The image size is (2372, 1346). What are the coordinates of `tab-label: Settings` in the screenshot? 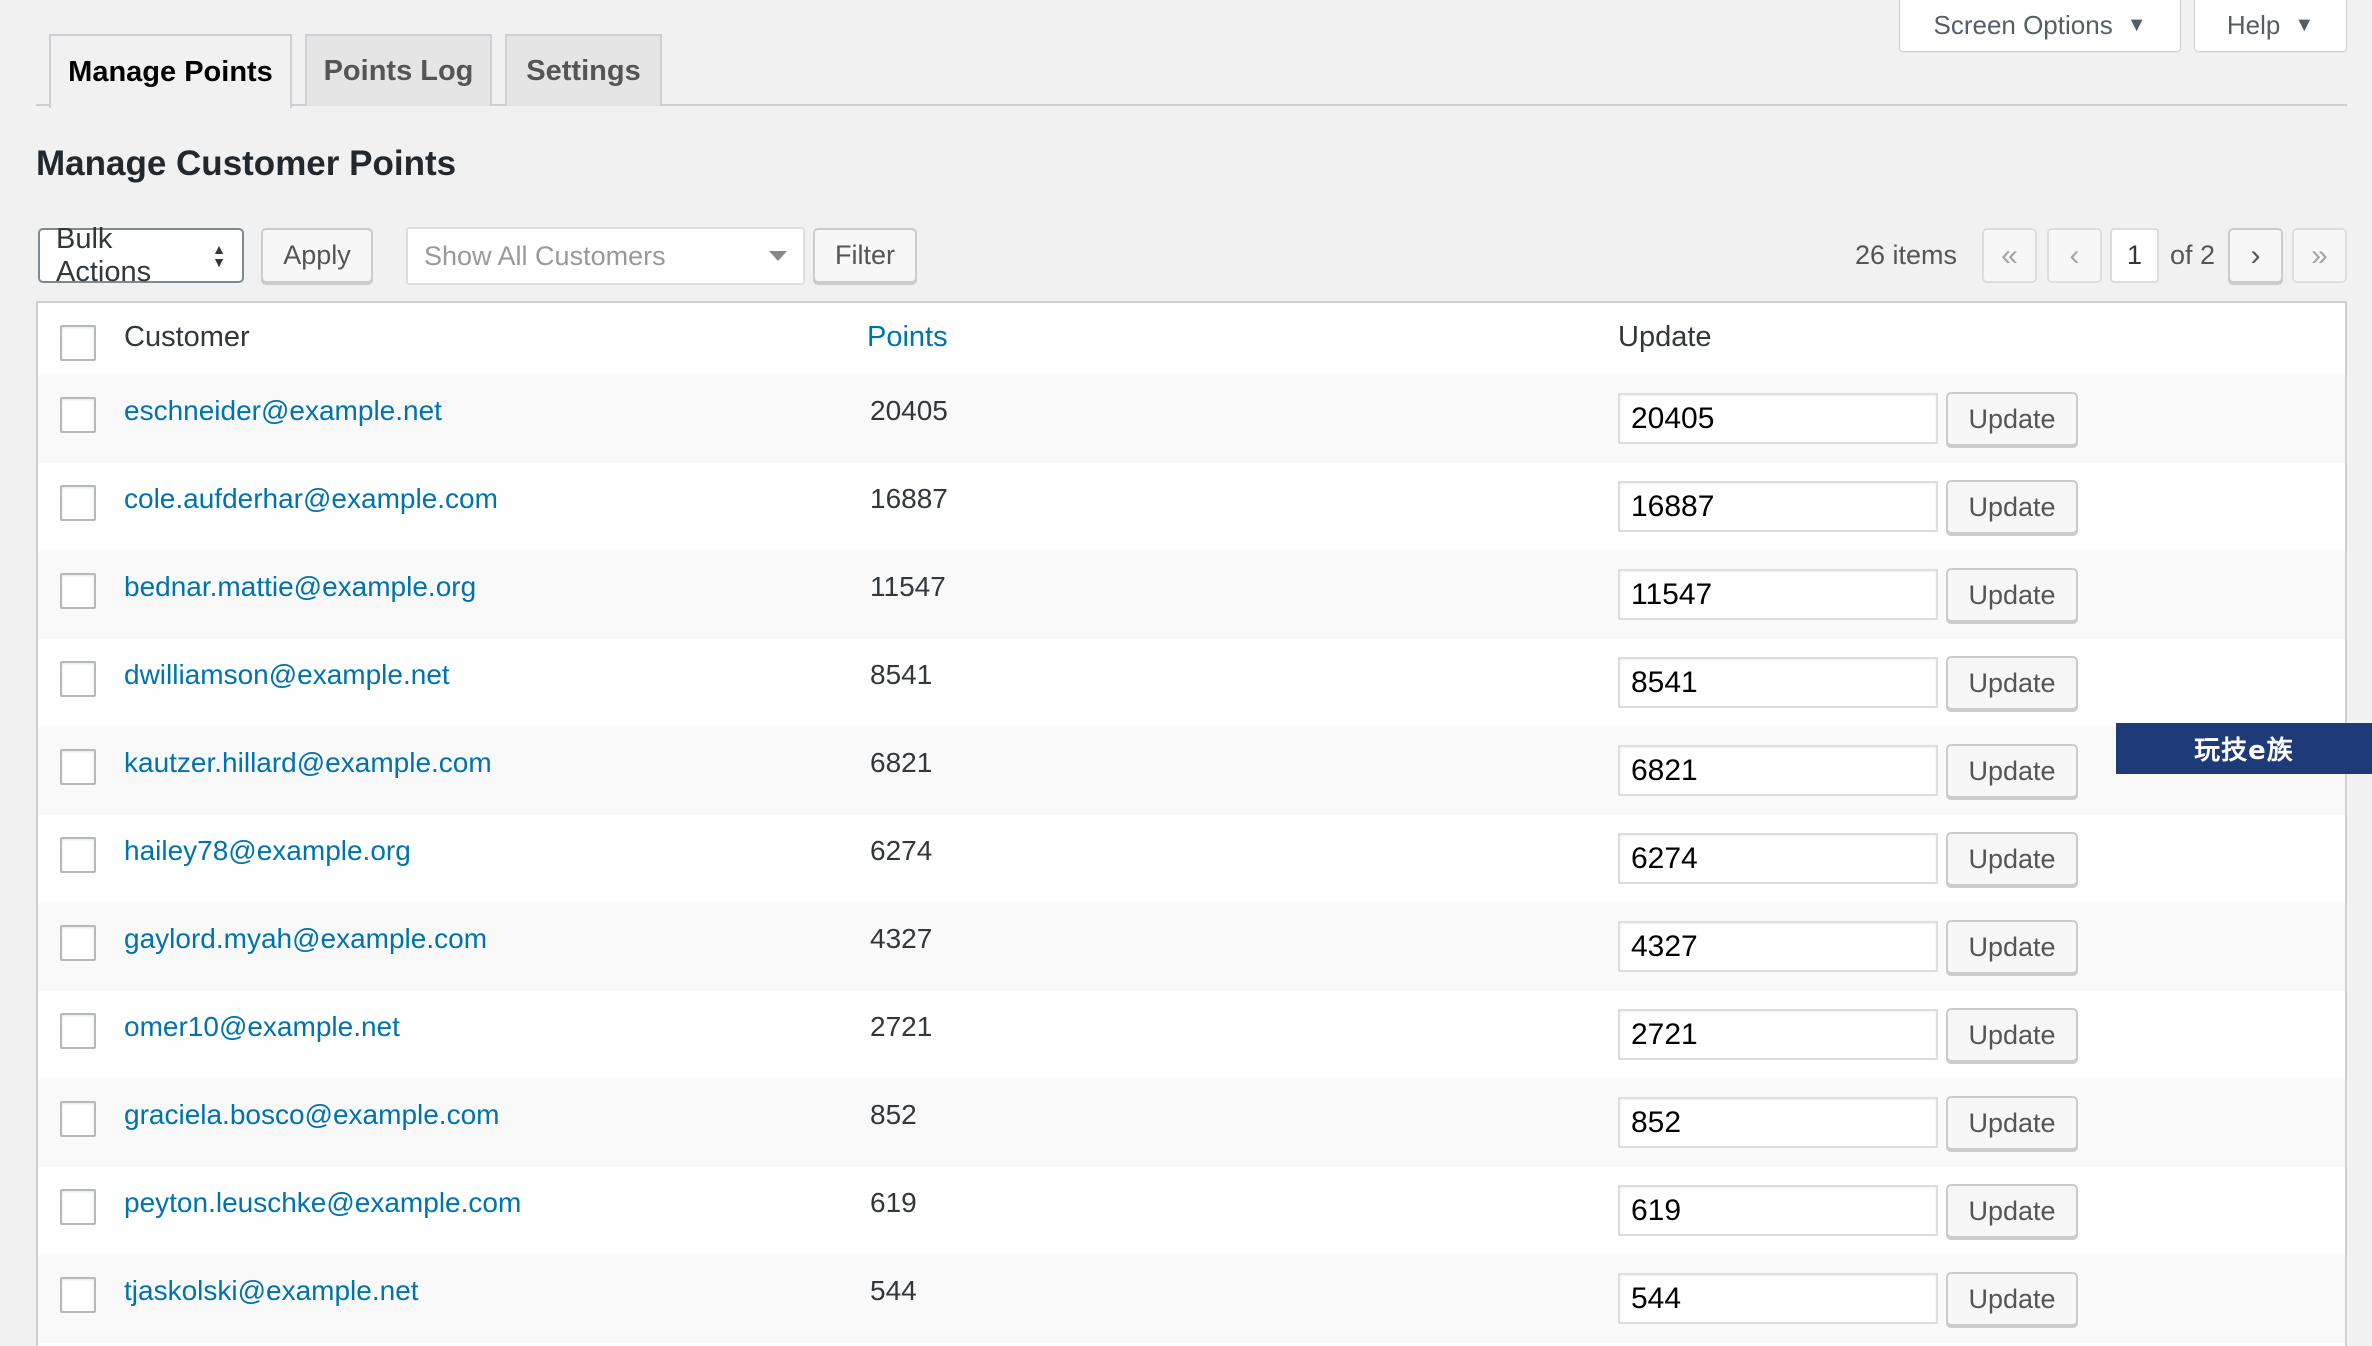 It's located at (583, 70).